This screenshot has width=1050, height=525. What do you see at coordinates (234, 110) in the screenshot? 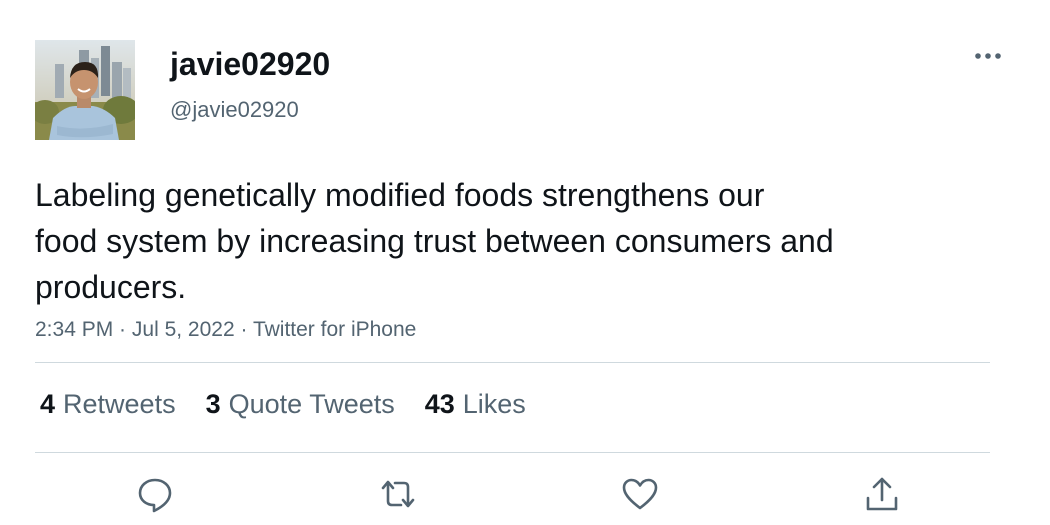
I see `user-handle: @javie02920` at bounding box center [234, 110].